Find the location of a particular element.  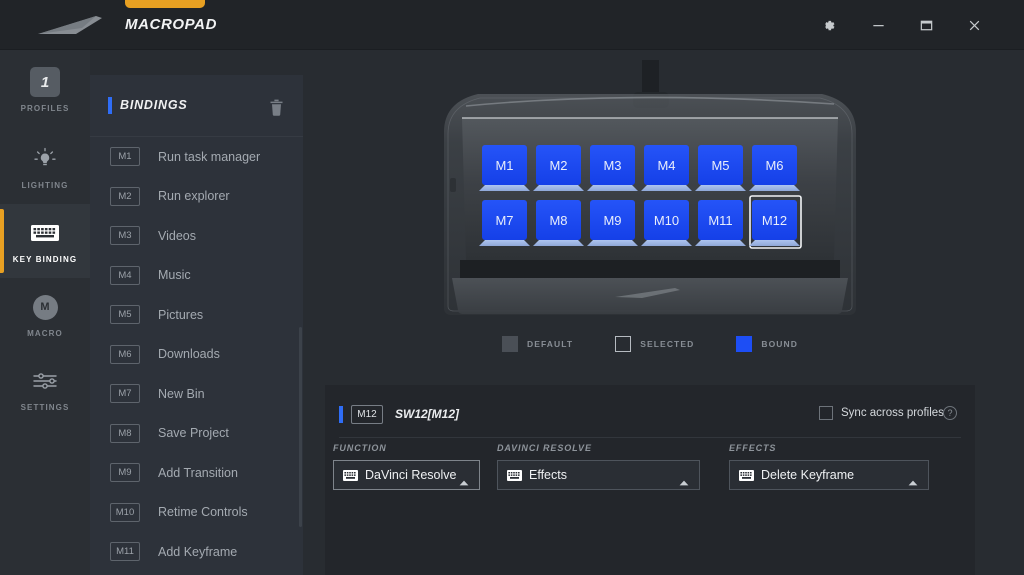

list-item: M6 Downloads is located at coordinates (196, 355).